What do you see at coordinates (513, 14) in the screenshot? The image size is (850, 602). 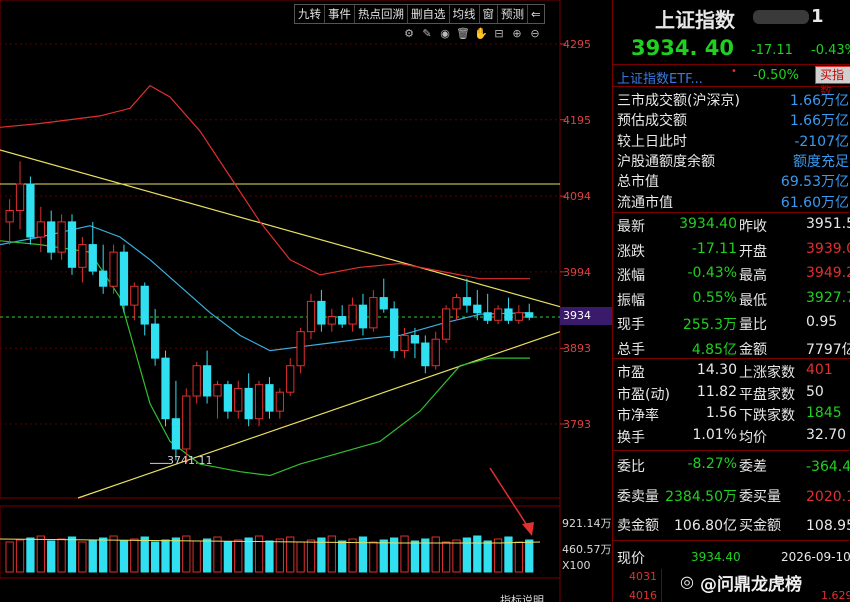 I see `toolbar-forecast-button: 预测` at bounding box center [513, 14].